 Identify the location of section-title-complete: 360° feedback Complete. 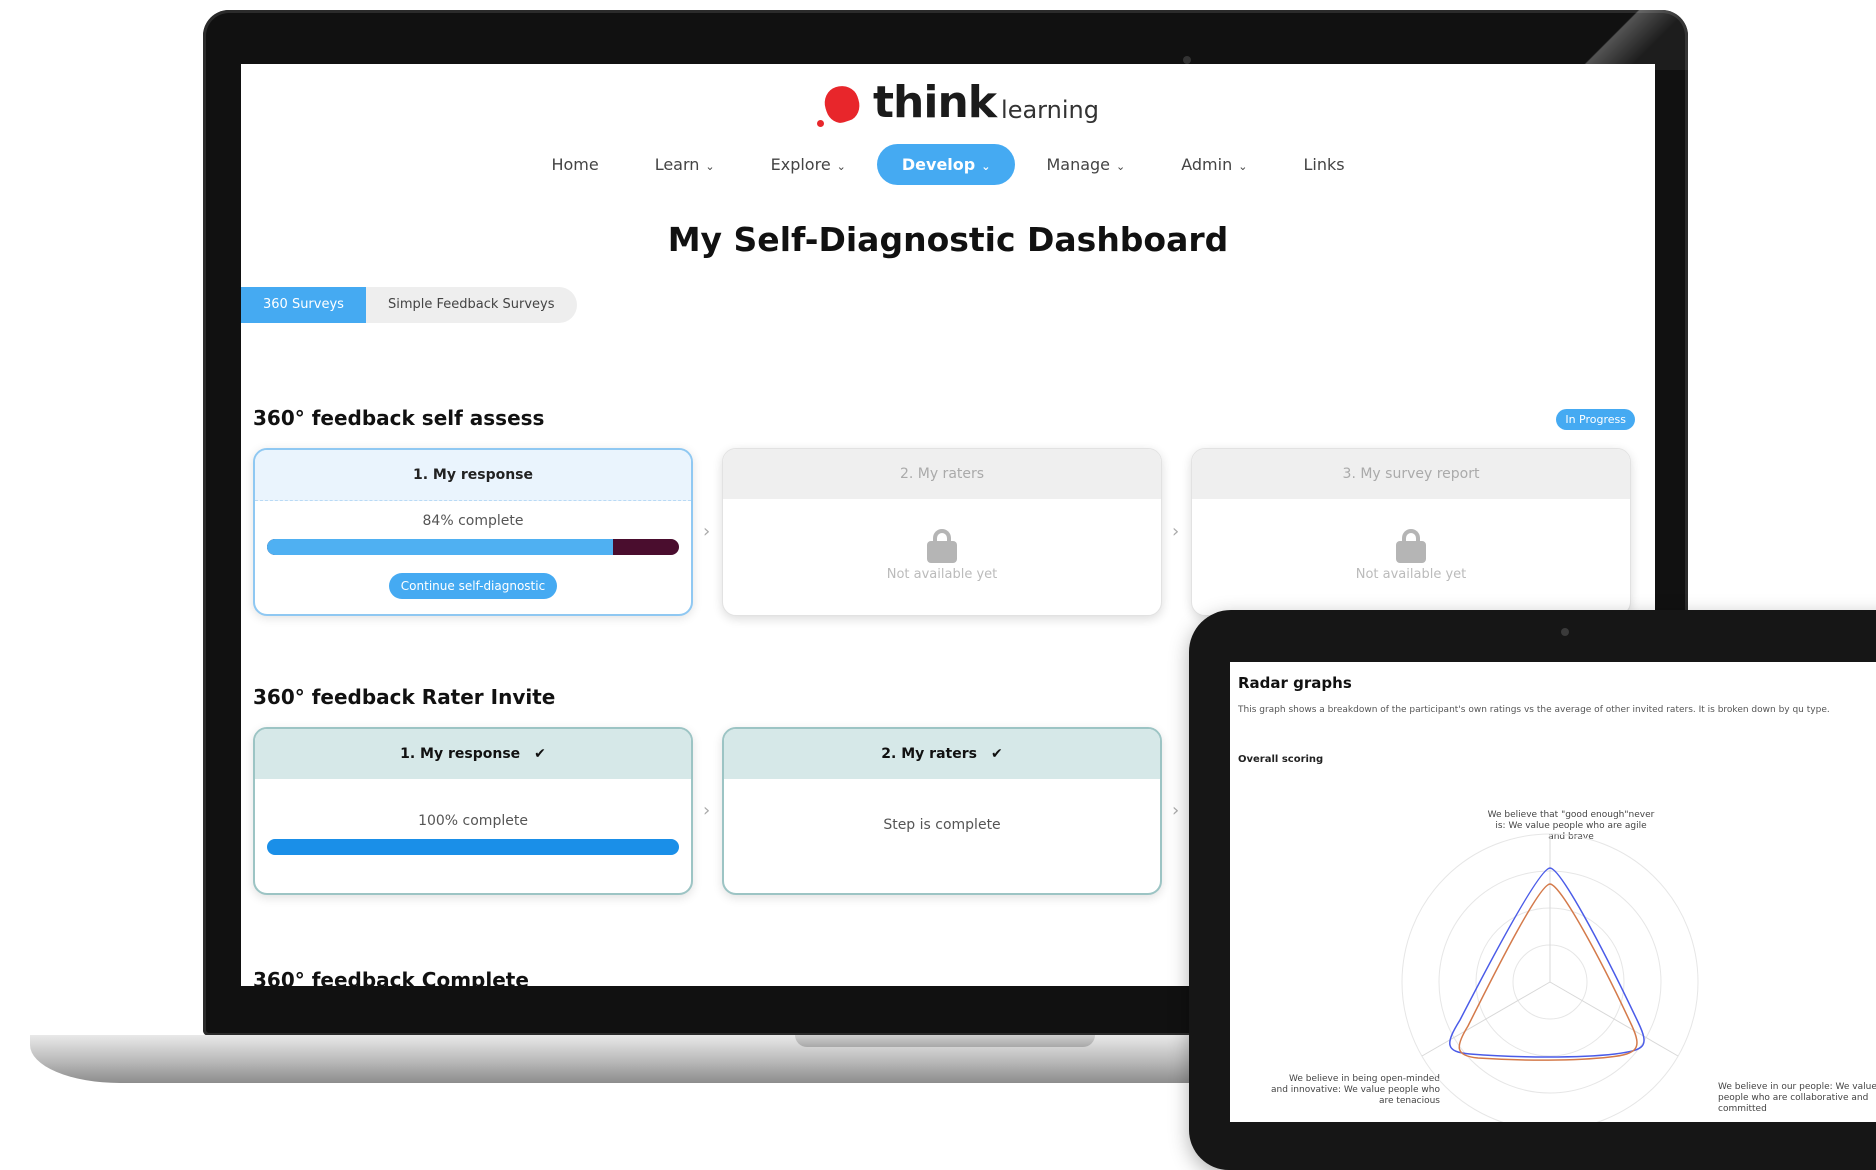
(391, 977).